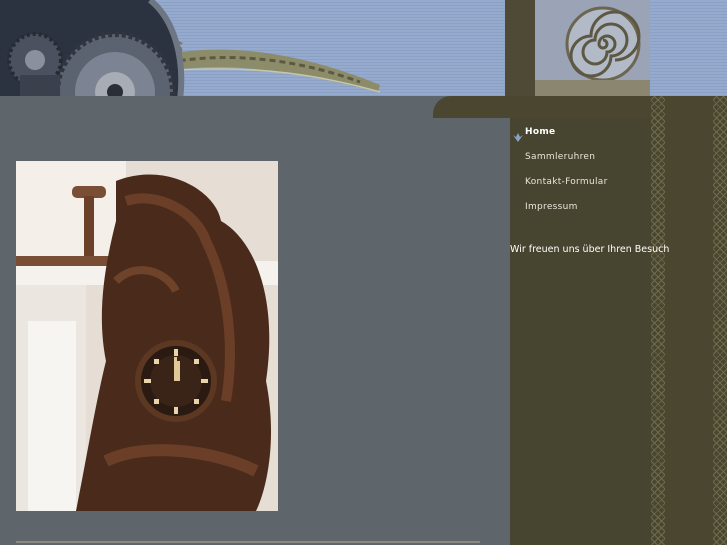 The height and width of the screenshot is (545, 727). Describe the element at coordinates (560, 157) in the screenshot. I see `nav-item-sammleruhren: Sammleruhren` at that location.